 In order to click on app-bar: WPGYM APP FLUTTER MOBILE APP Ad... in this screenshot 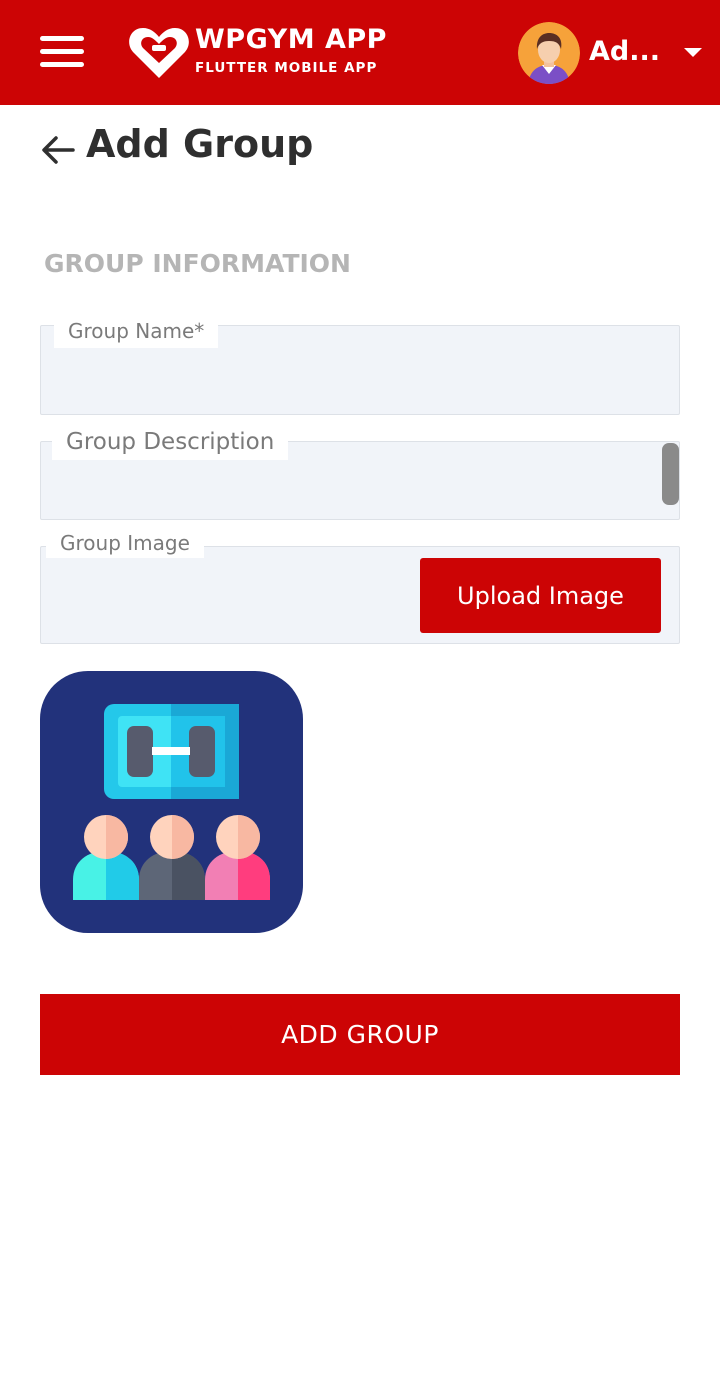, I will do `click(360, 52)`.